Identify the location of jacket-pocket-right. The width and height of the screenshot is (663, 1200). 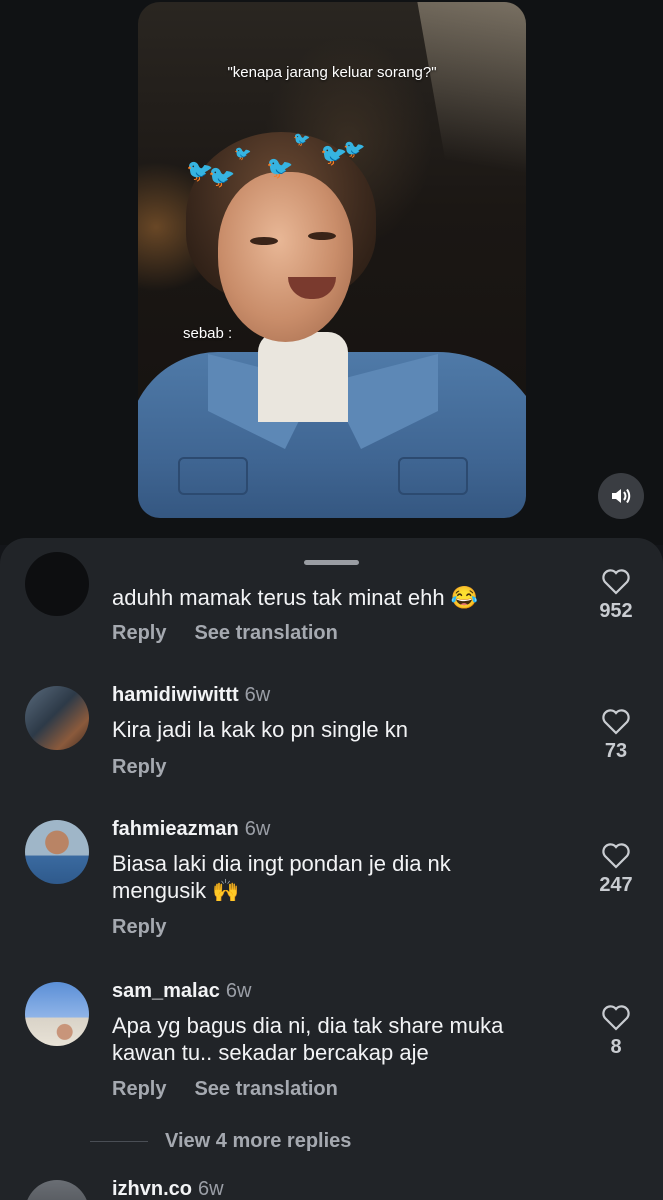
(433, 476).